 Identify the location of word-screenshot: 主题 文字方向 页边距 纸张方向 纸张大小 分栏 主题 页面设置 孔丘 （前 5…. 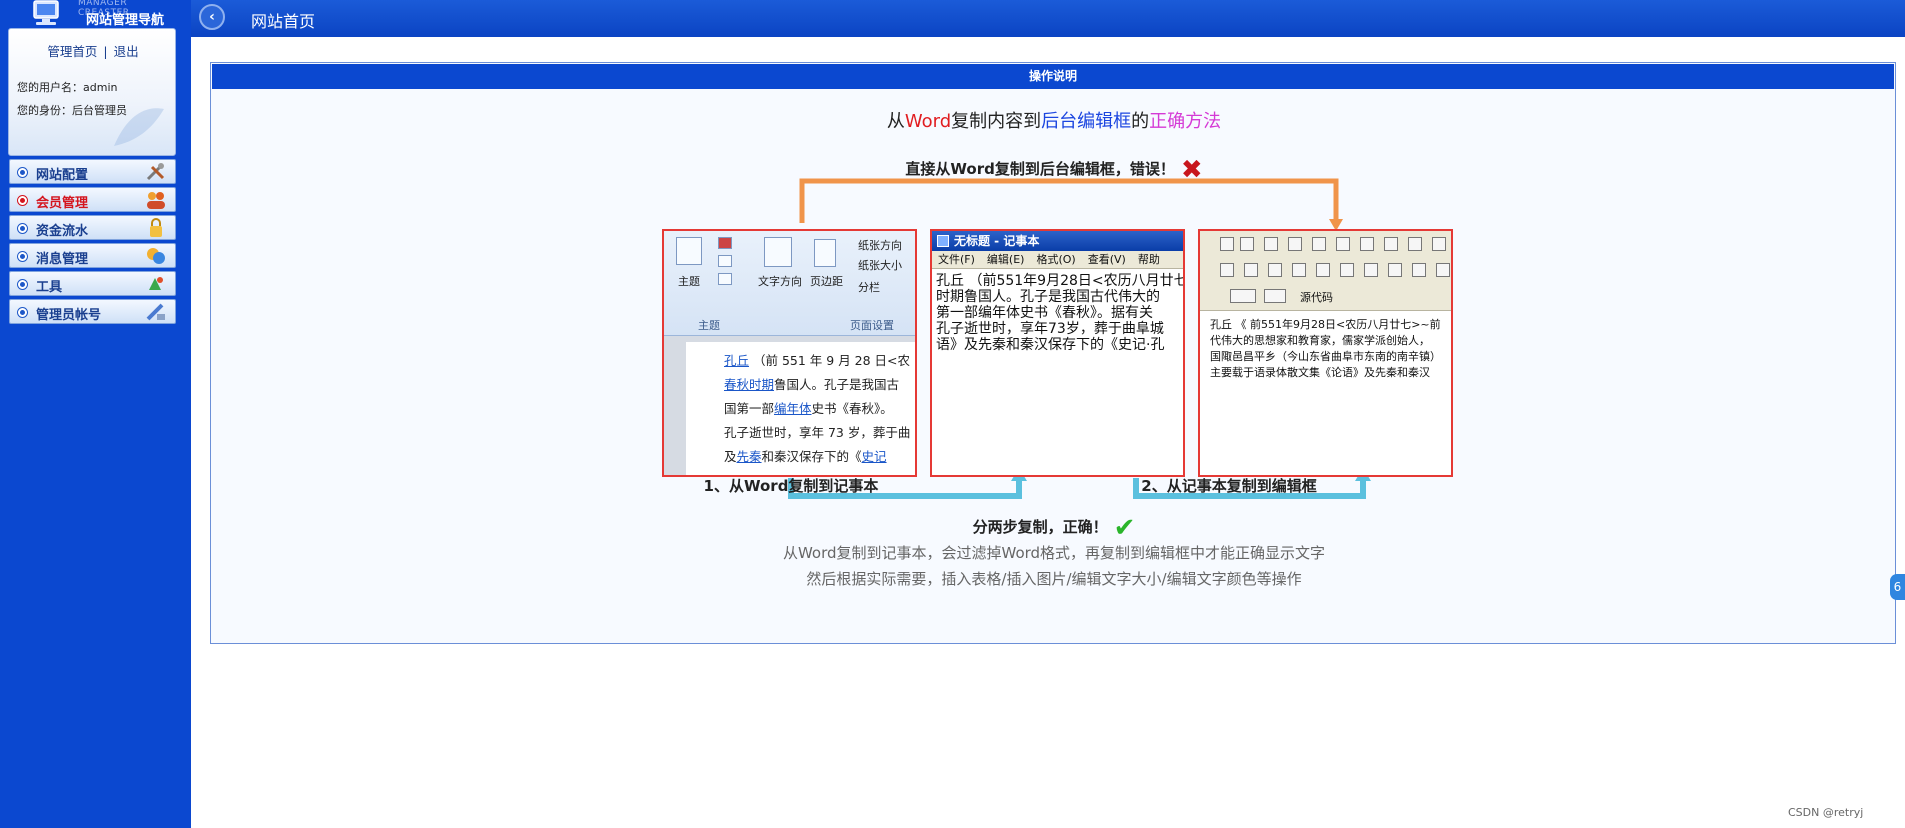
(789, 353).